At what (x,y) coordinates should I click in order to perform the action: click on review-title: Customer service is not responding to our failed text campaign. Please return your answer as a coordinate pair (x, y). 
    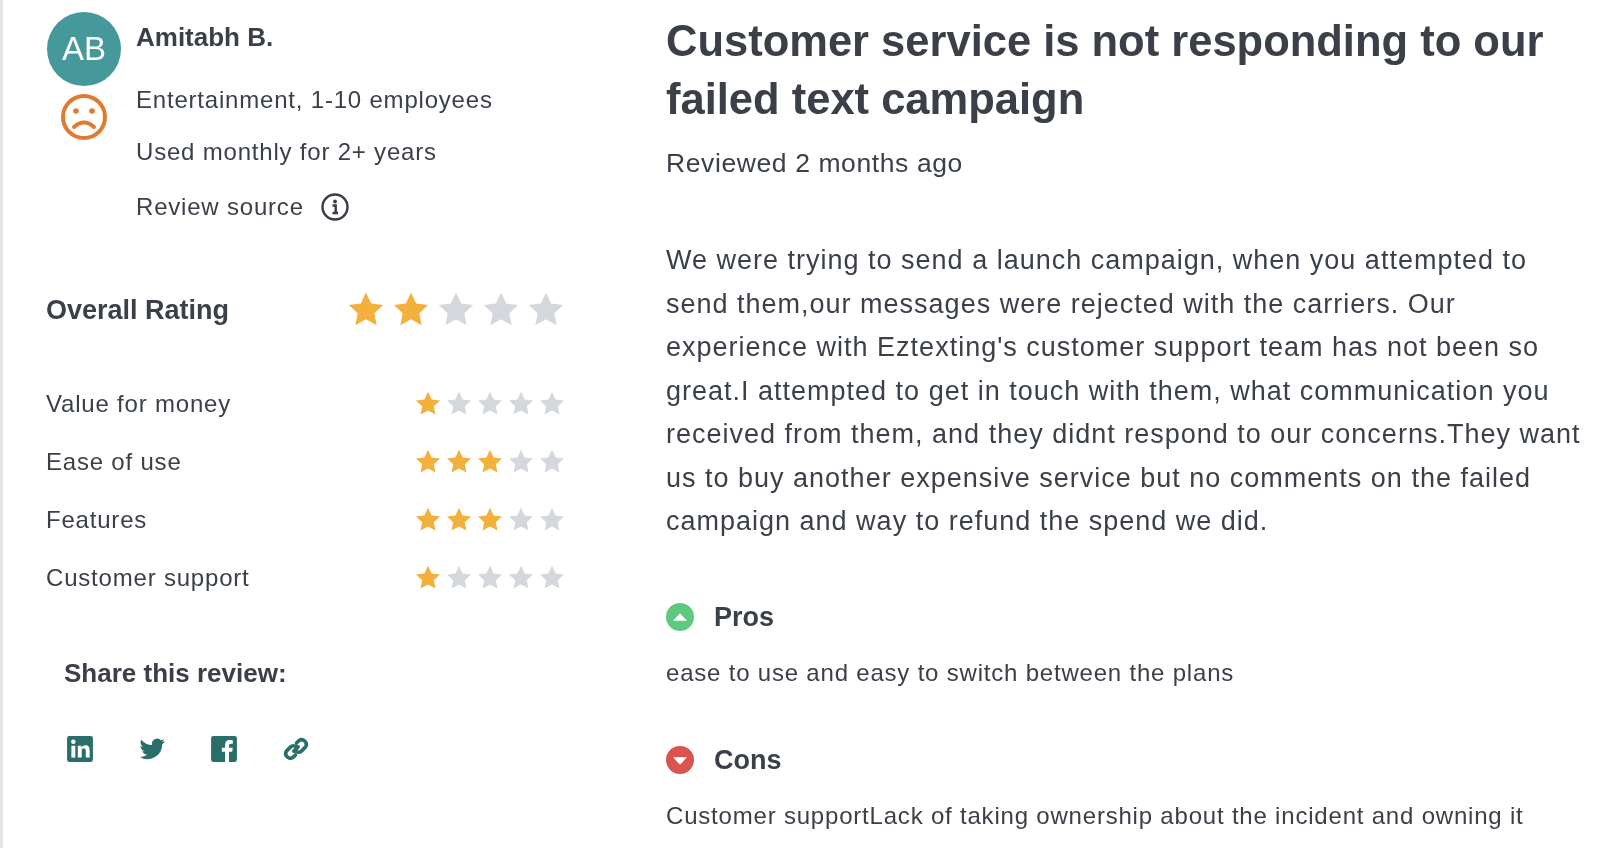
    Looking at the image, I should click on (1105, 70).